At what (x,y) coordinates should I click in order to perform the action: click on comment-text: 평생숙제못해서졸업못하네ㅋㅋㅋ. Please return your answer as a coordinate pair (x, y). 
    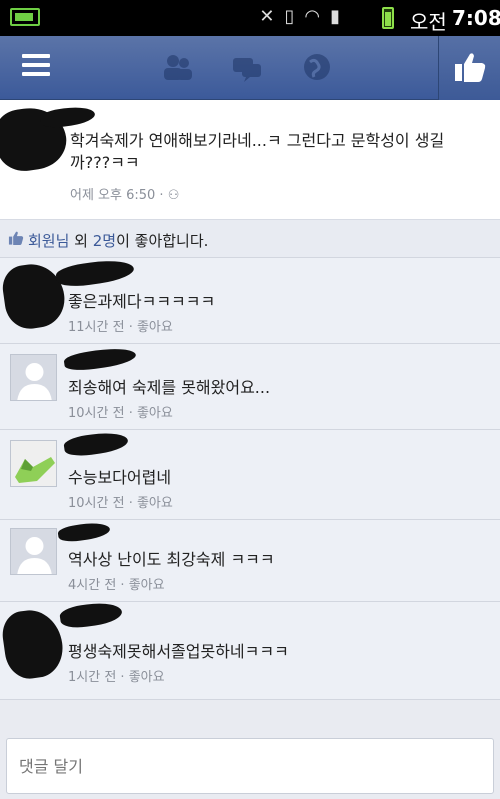
    Looking at the image, I should click on (178, 651).